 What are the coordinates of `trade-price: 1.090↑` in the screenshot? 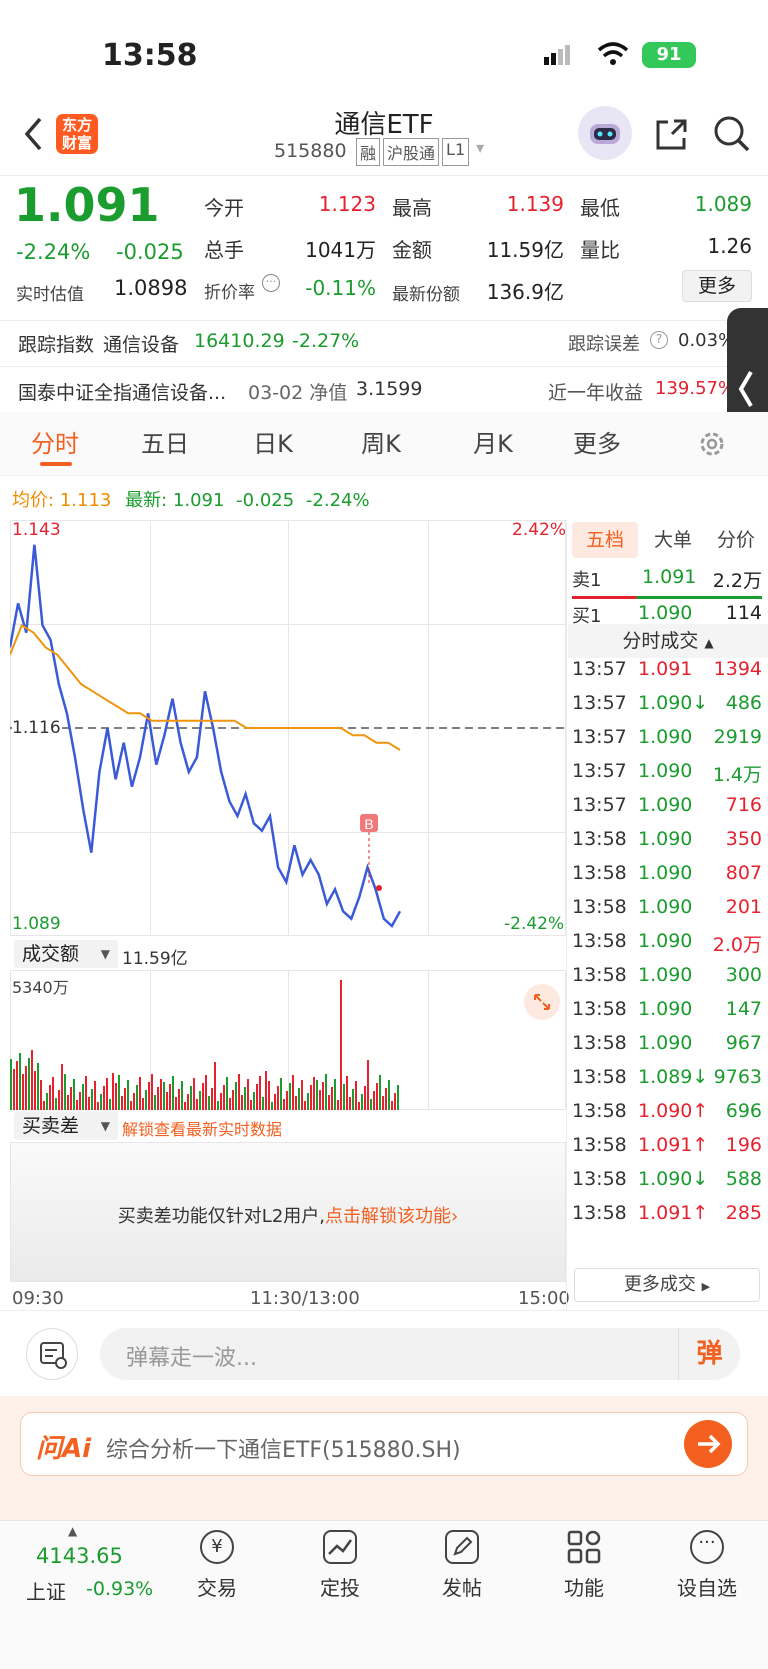 It's located at (673, 1111).